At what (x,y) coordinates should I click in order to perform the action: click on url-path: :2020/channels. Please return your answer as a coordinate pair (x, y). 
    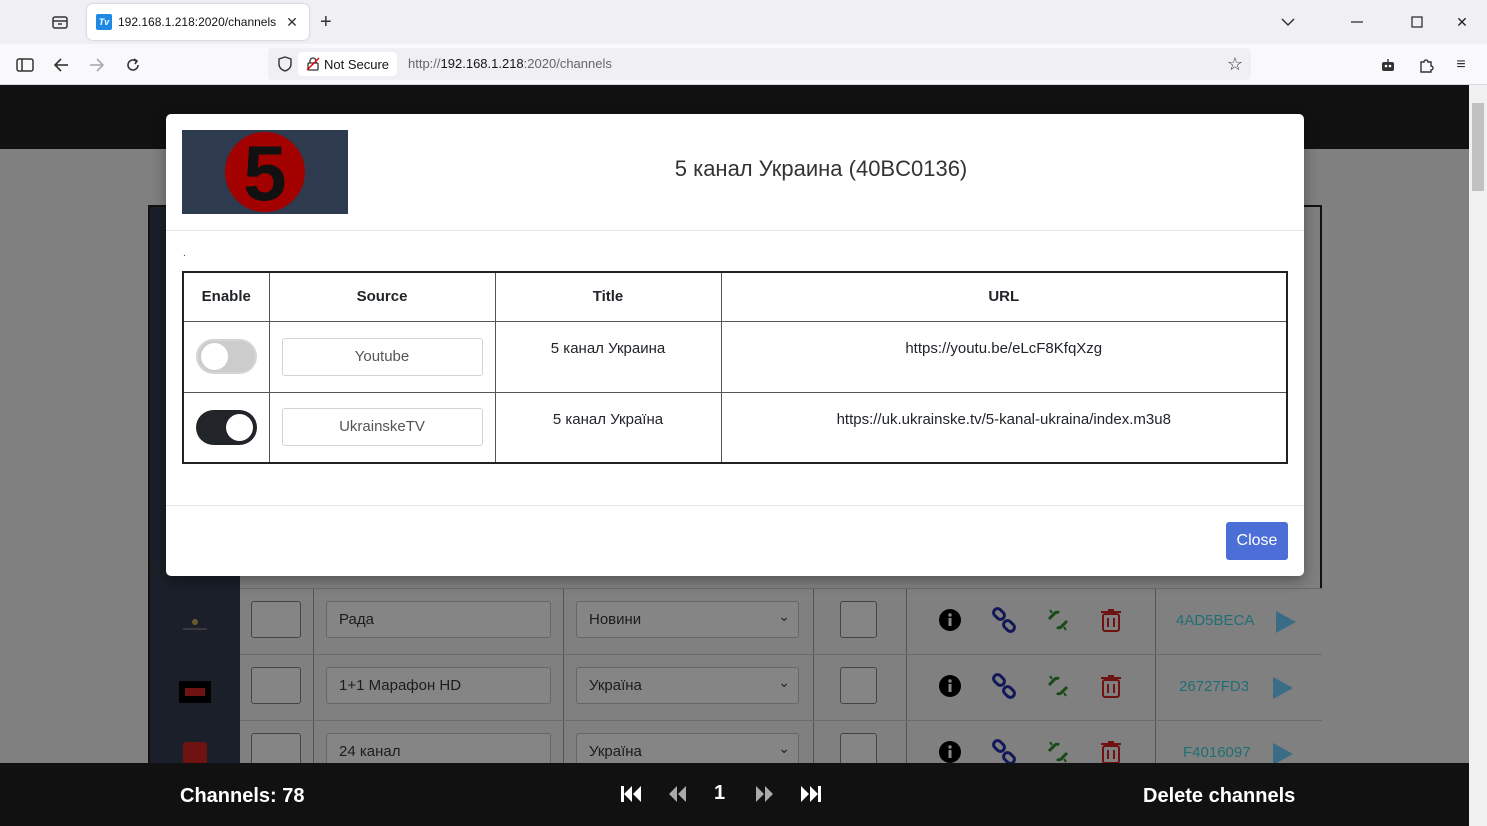
    Looking at the image, I should click on (567, 63).